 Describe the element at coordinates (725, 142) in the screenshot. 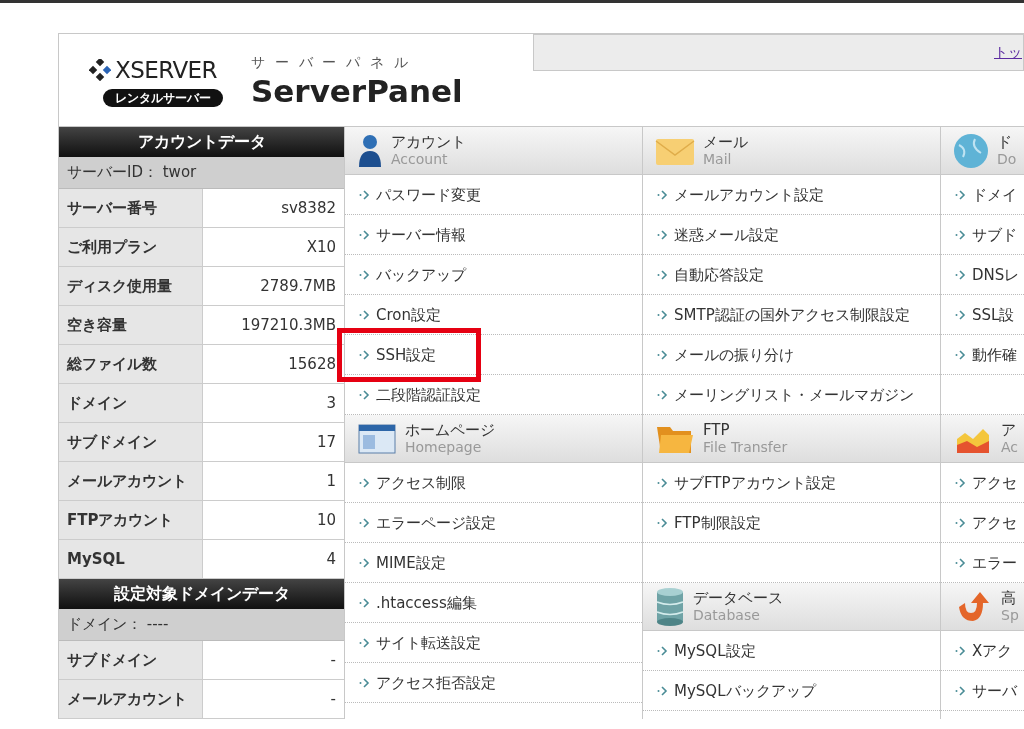

I see `section-title: メール` at that location.